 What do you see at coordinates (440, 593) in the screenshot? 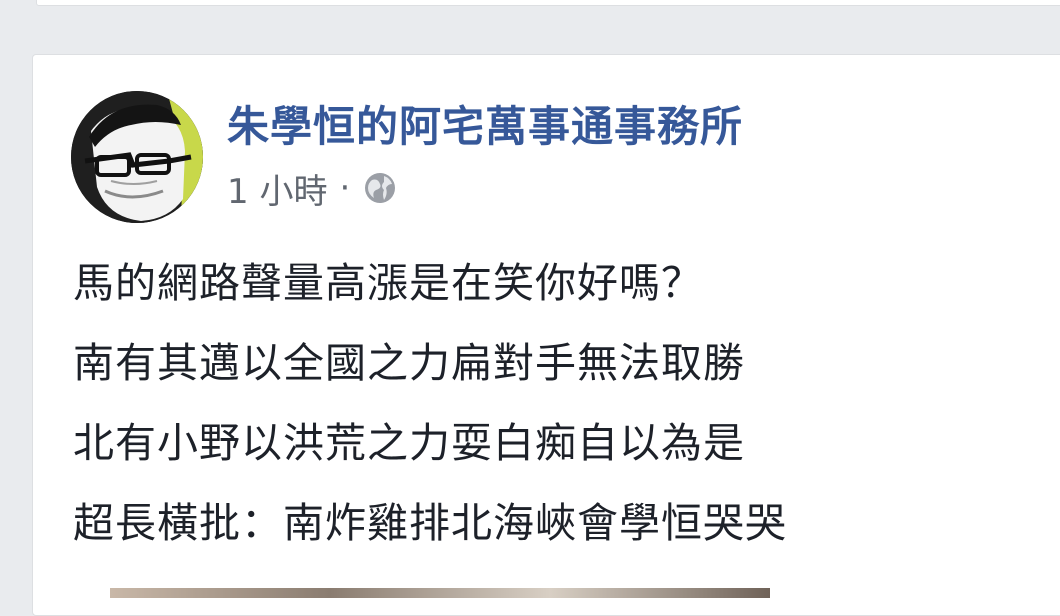
I see `attached-image-edge` at bounding box center [440, 593].